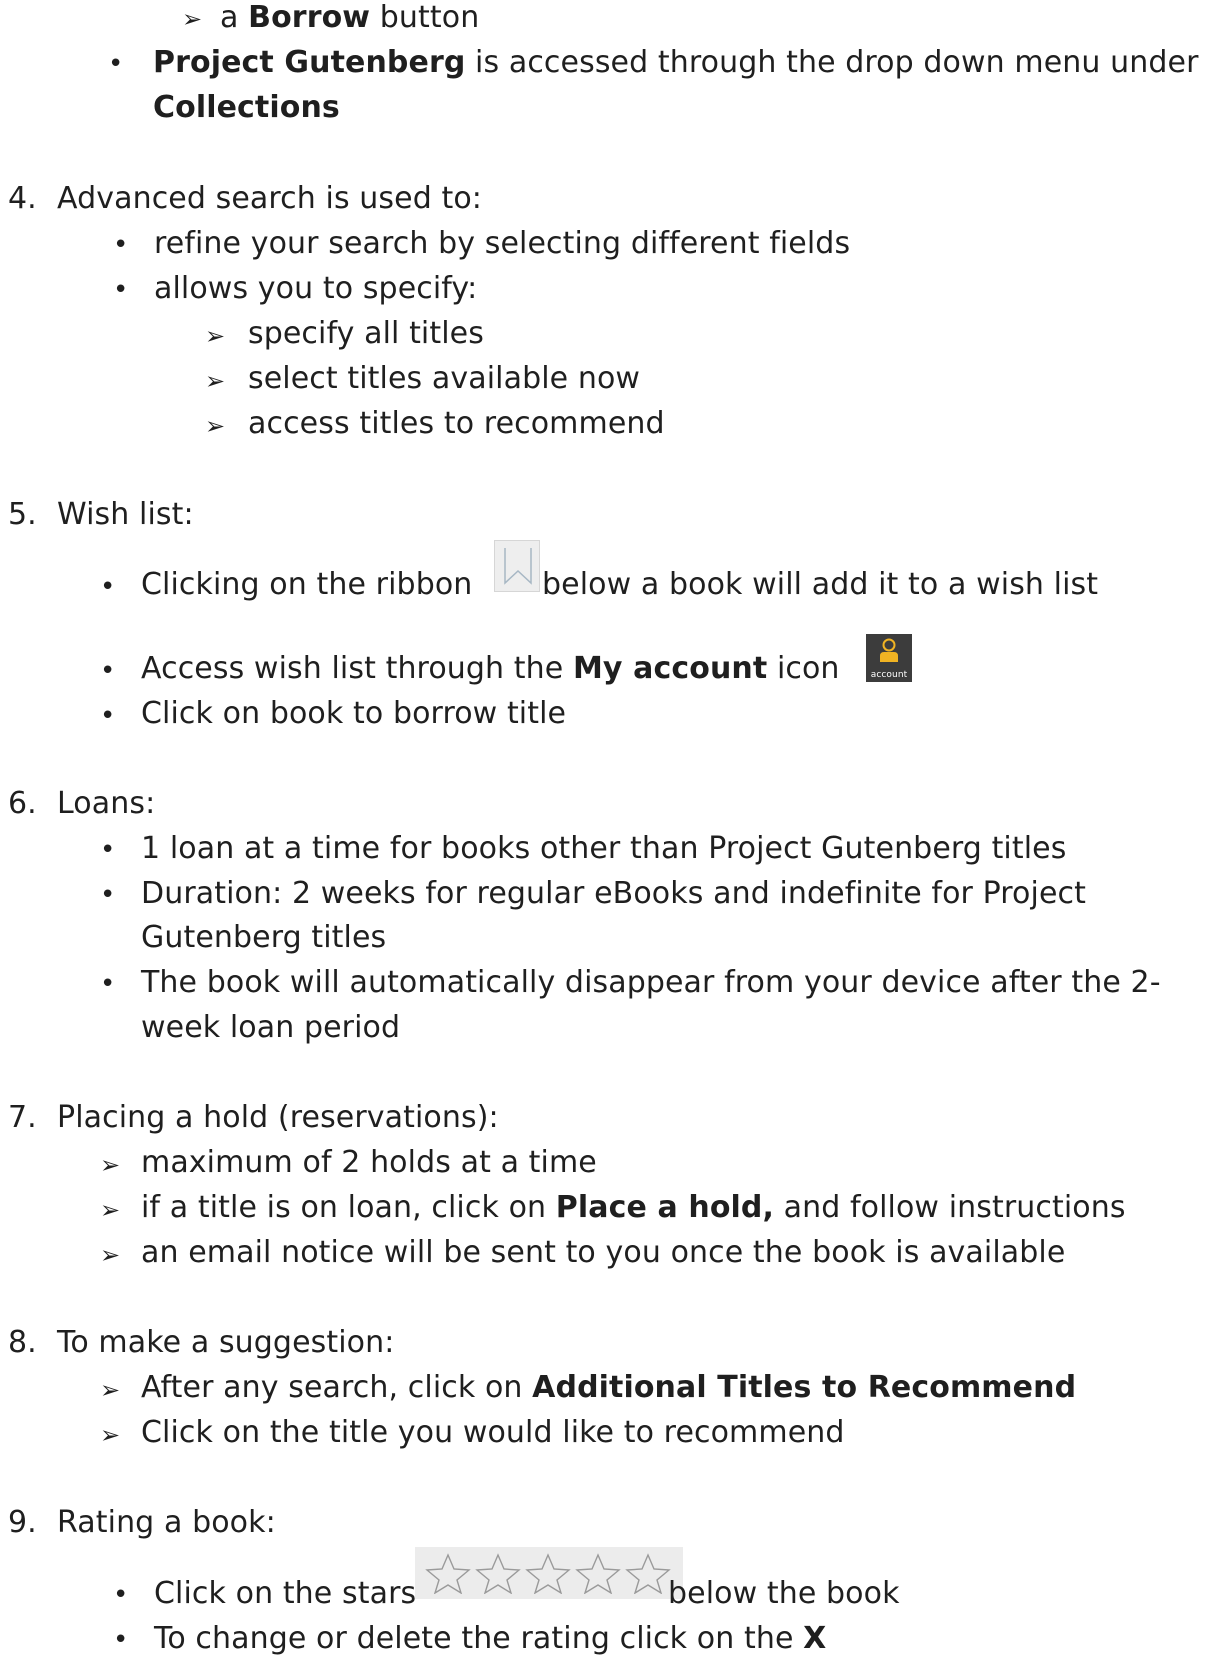 The width and height of the screenshot is (1207, 1658). What do you see at coordinates (456, 423) in the screenshot?
I see `list-subitem: access titles to recommend` at bounding box center [456, 423].